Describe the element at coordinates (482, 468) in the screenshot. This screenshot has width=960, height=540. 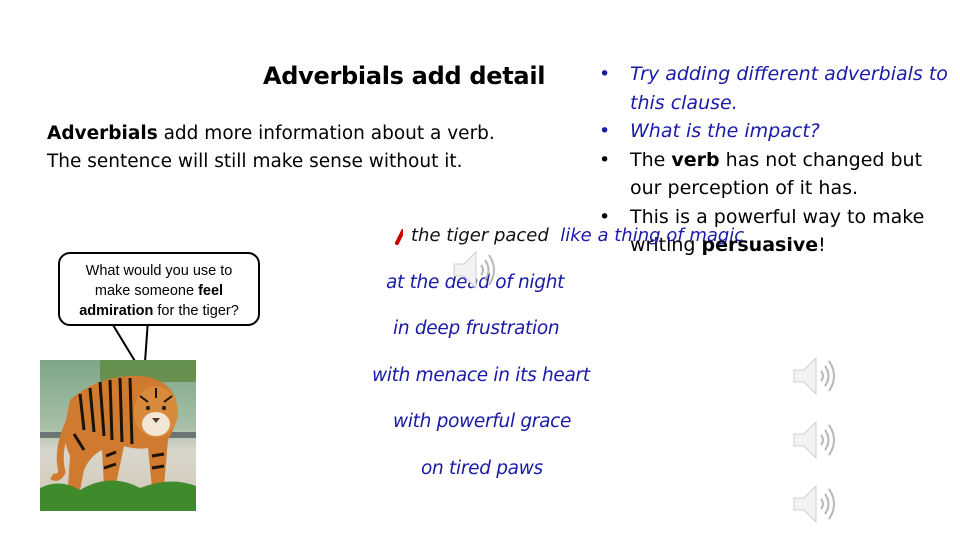
I see `adverbial-option: on tired paws` at that location.